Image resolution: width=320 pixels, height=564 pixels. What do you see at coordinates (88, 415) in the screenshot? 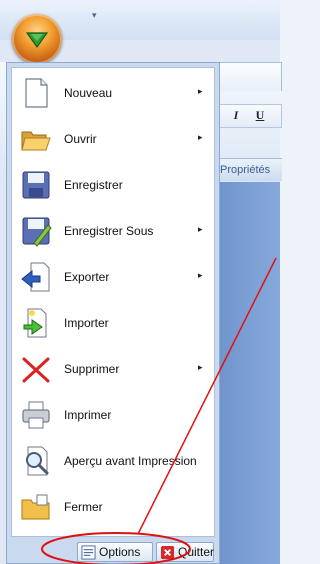
I see `menu-item-label: Imprimer` at bounding box center [88, 415].